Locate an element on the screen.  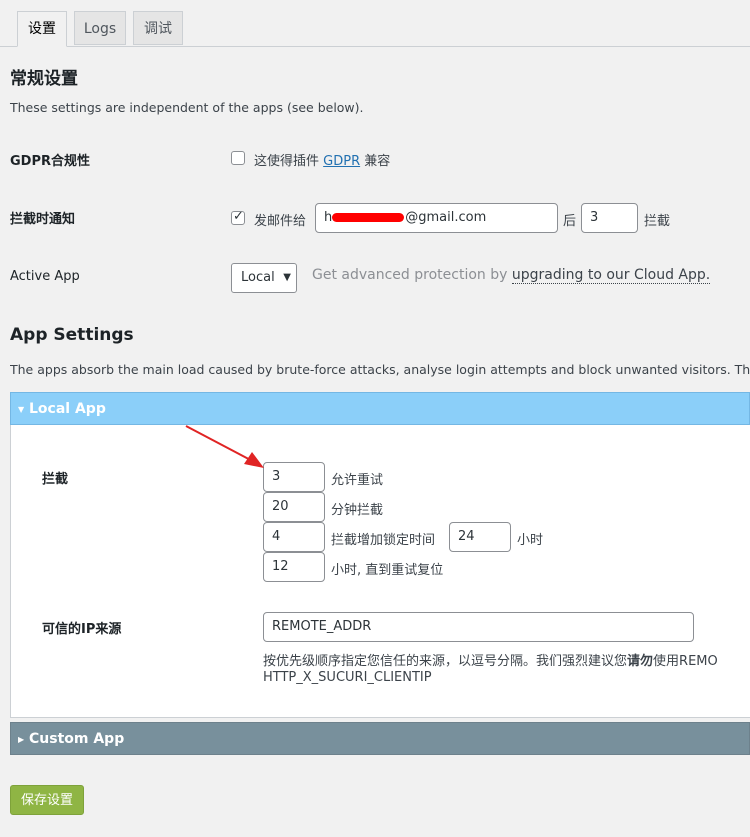
upgrade-text-before: Get advanced protection by is located at coordinates (410, 275).